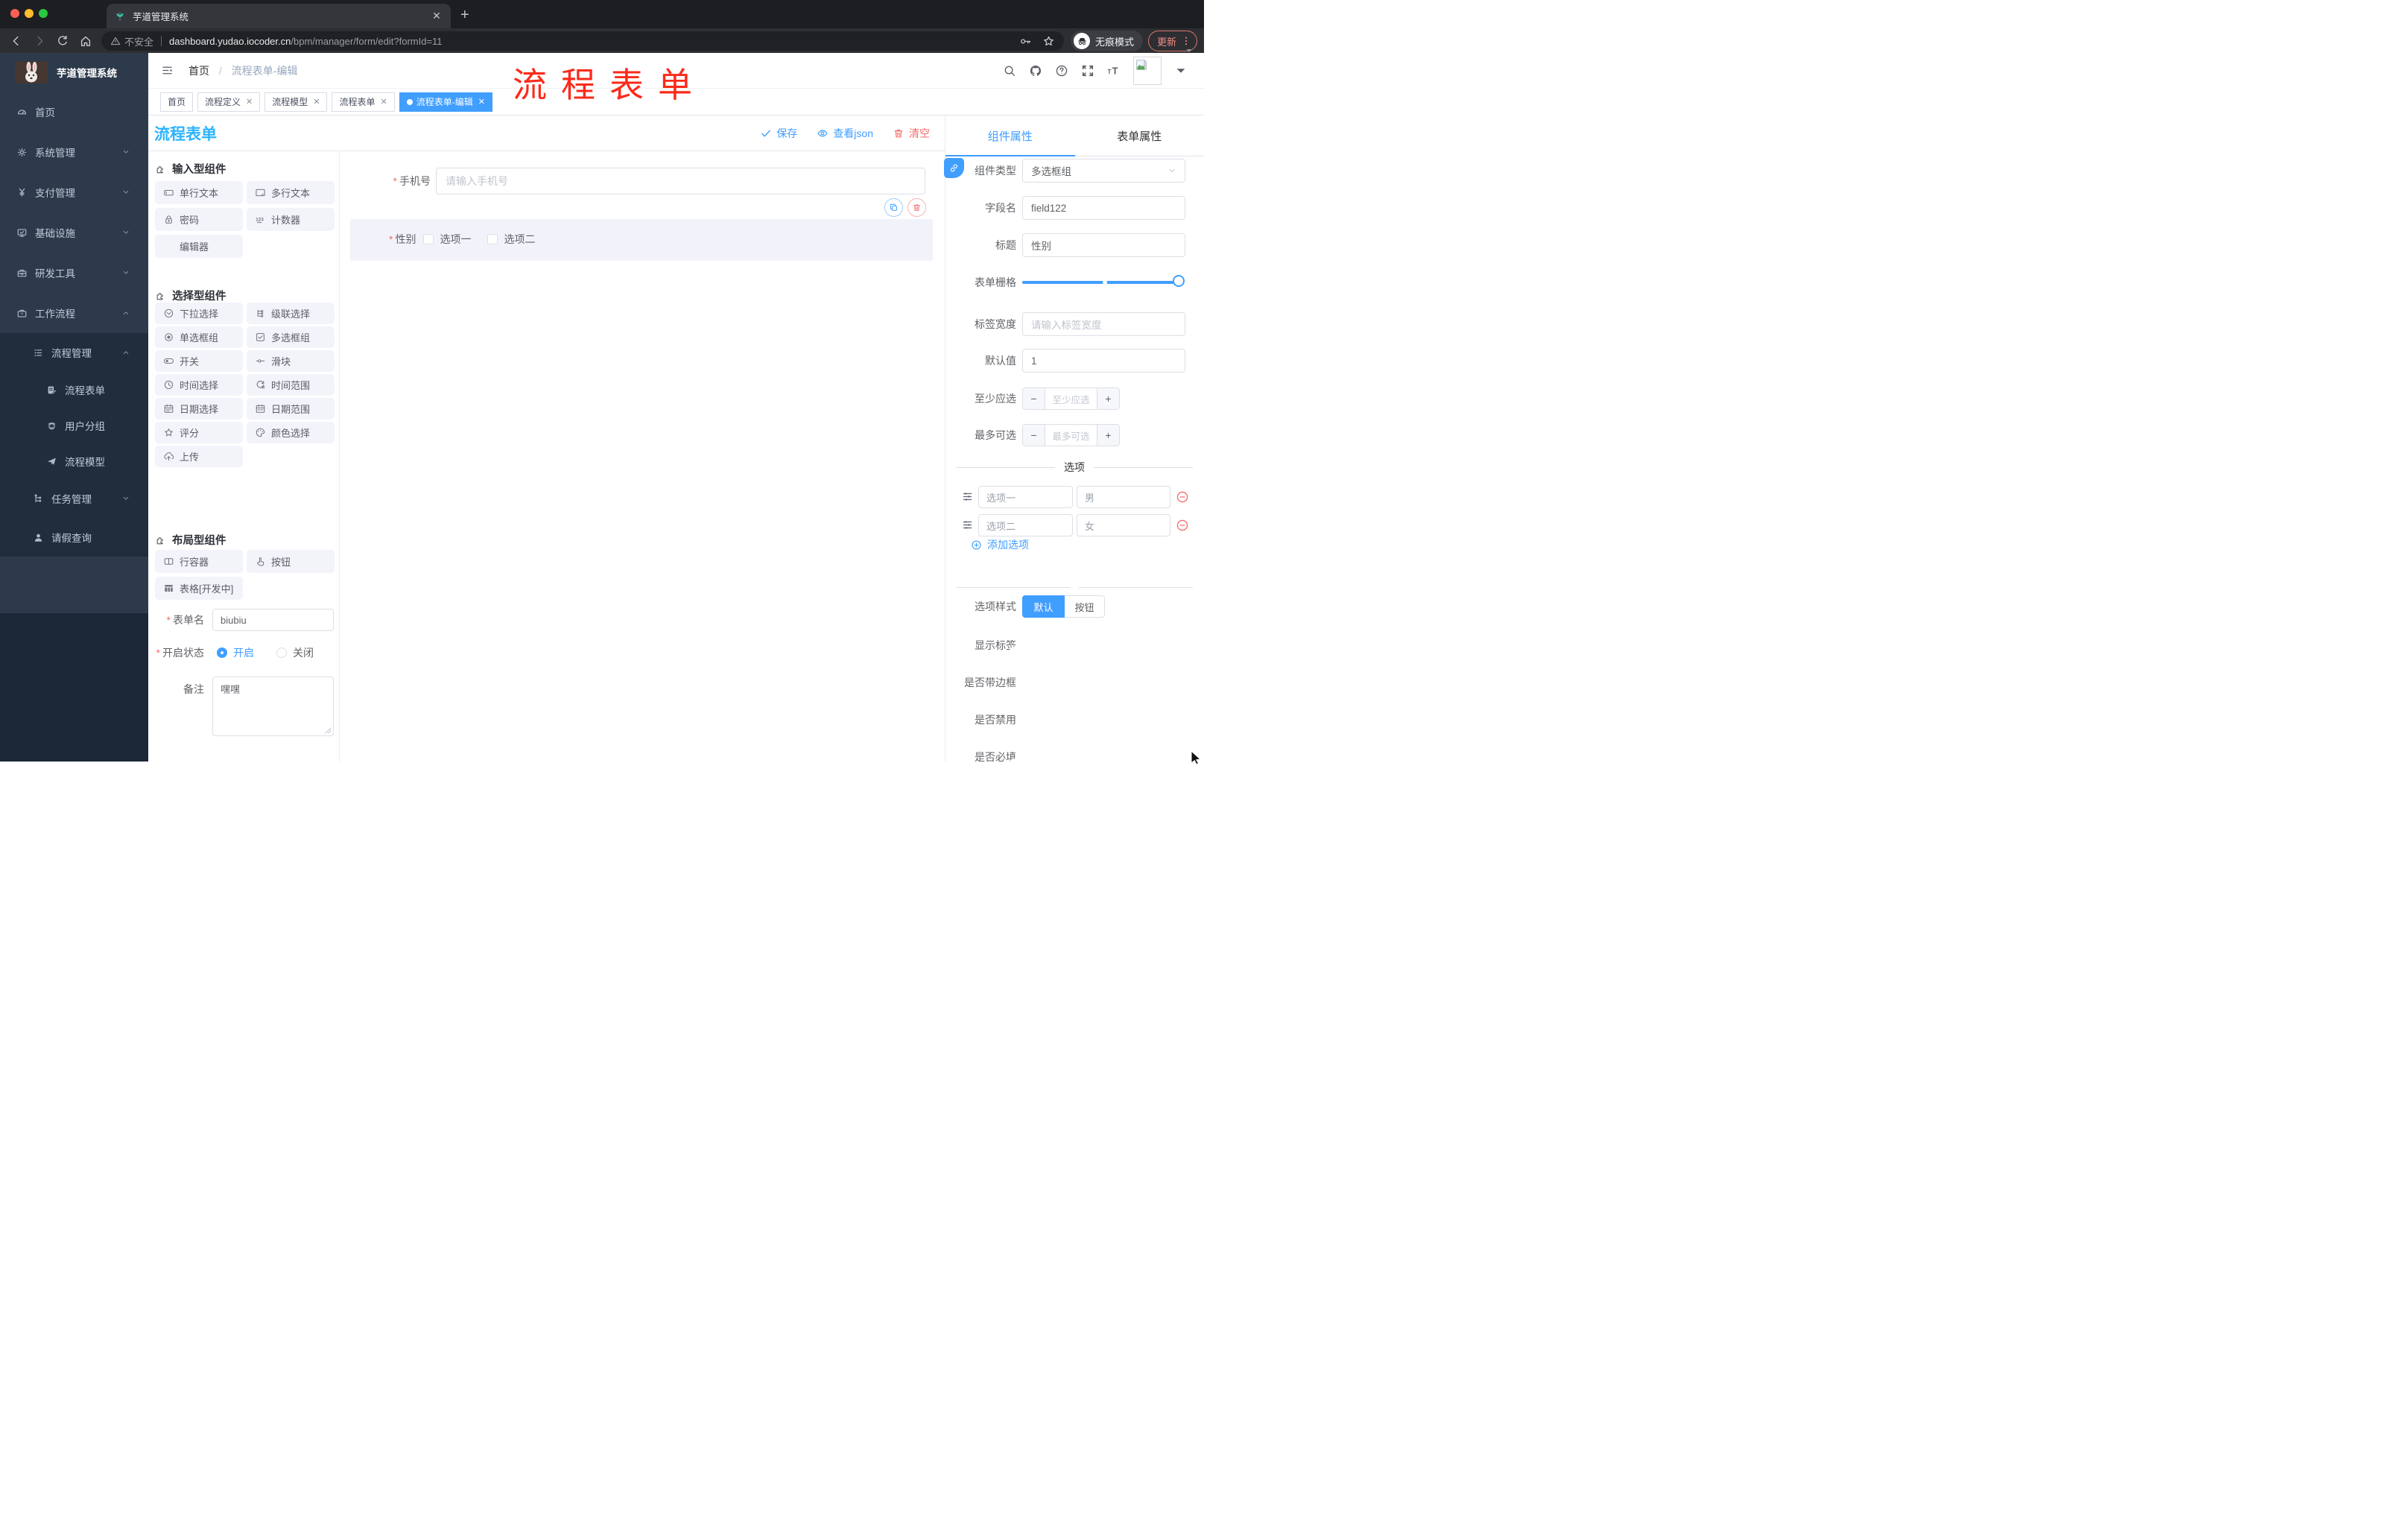  I want to click on slider-handle, so click(1179, 281).